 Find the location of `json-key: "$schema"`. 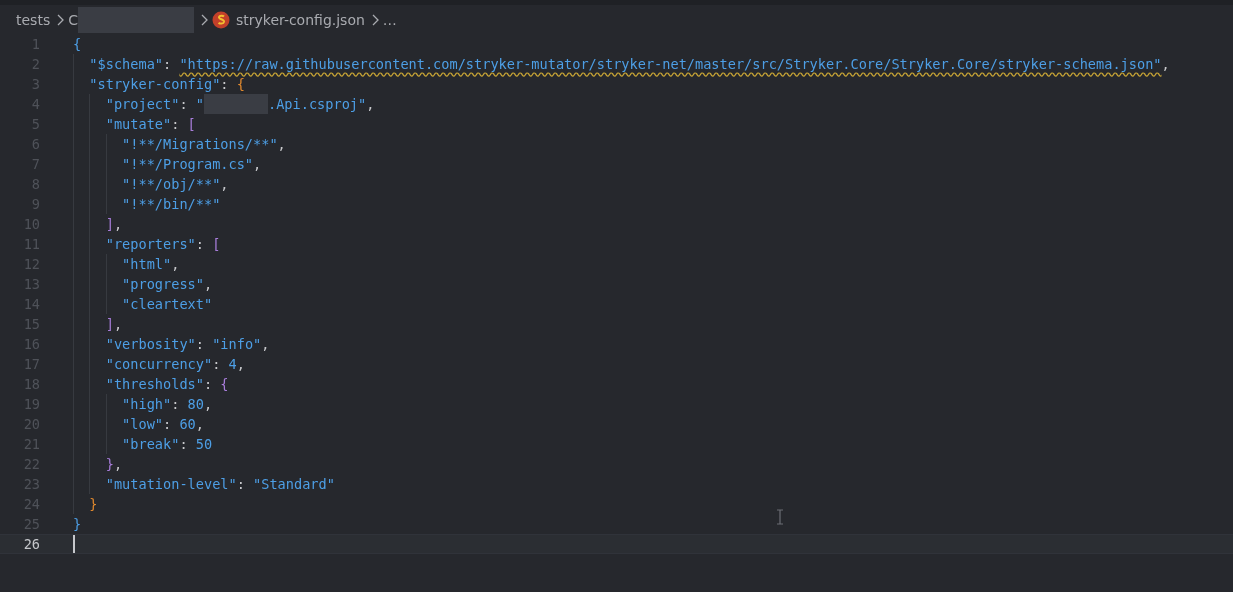

json-key: "$schema" is located at coordinates (118, 64).